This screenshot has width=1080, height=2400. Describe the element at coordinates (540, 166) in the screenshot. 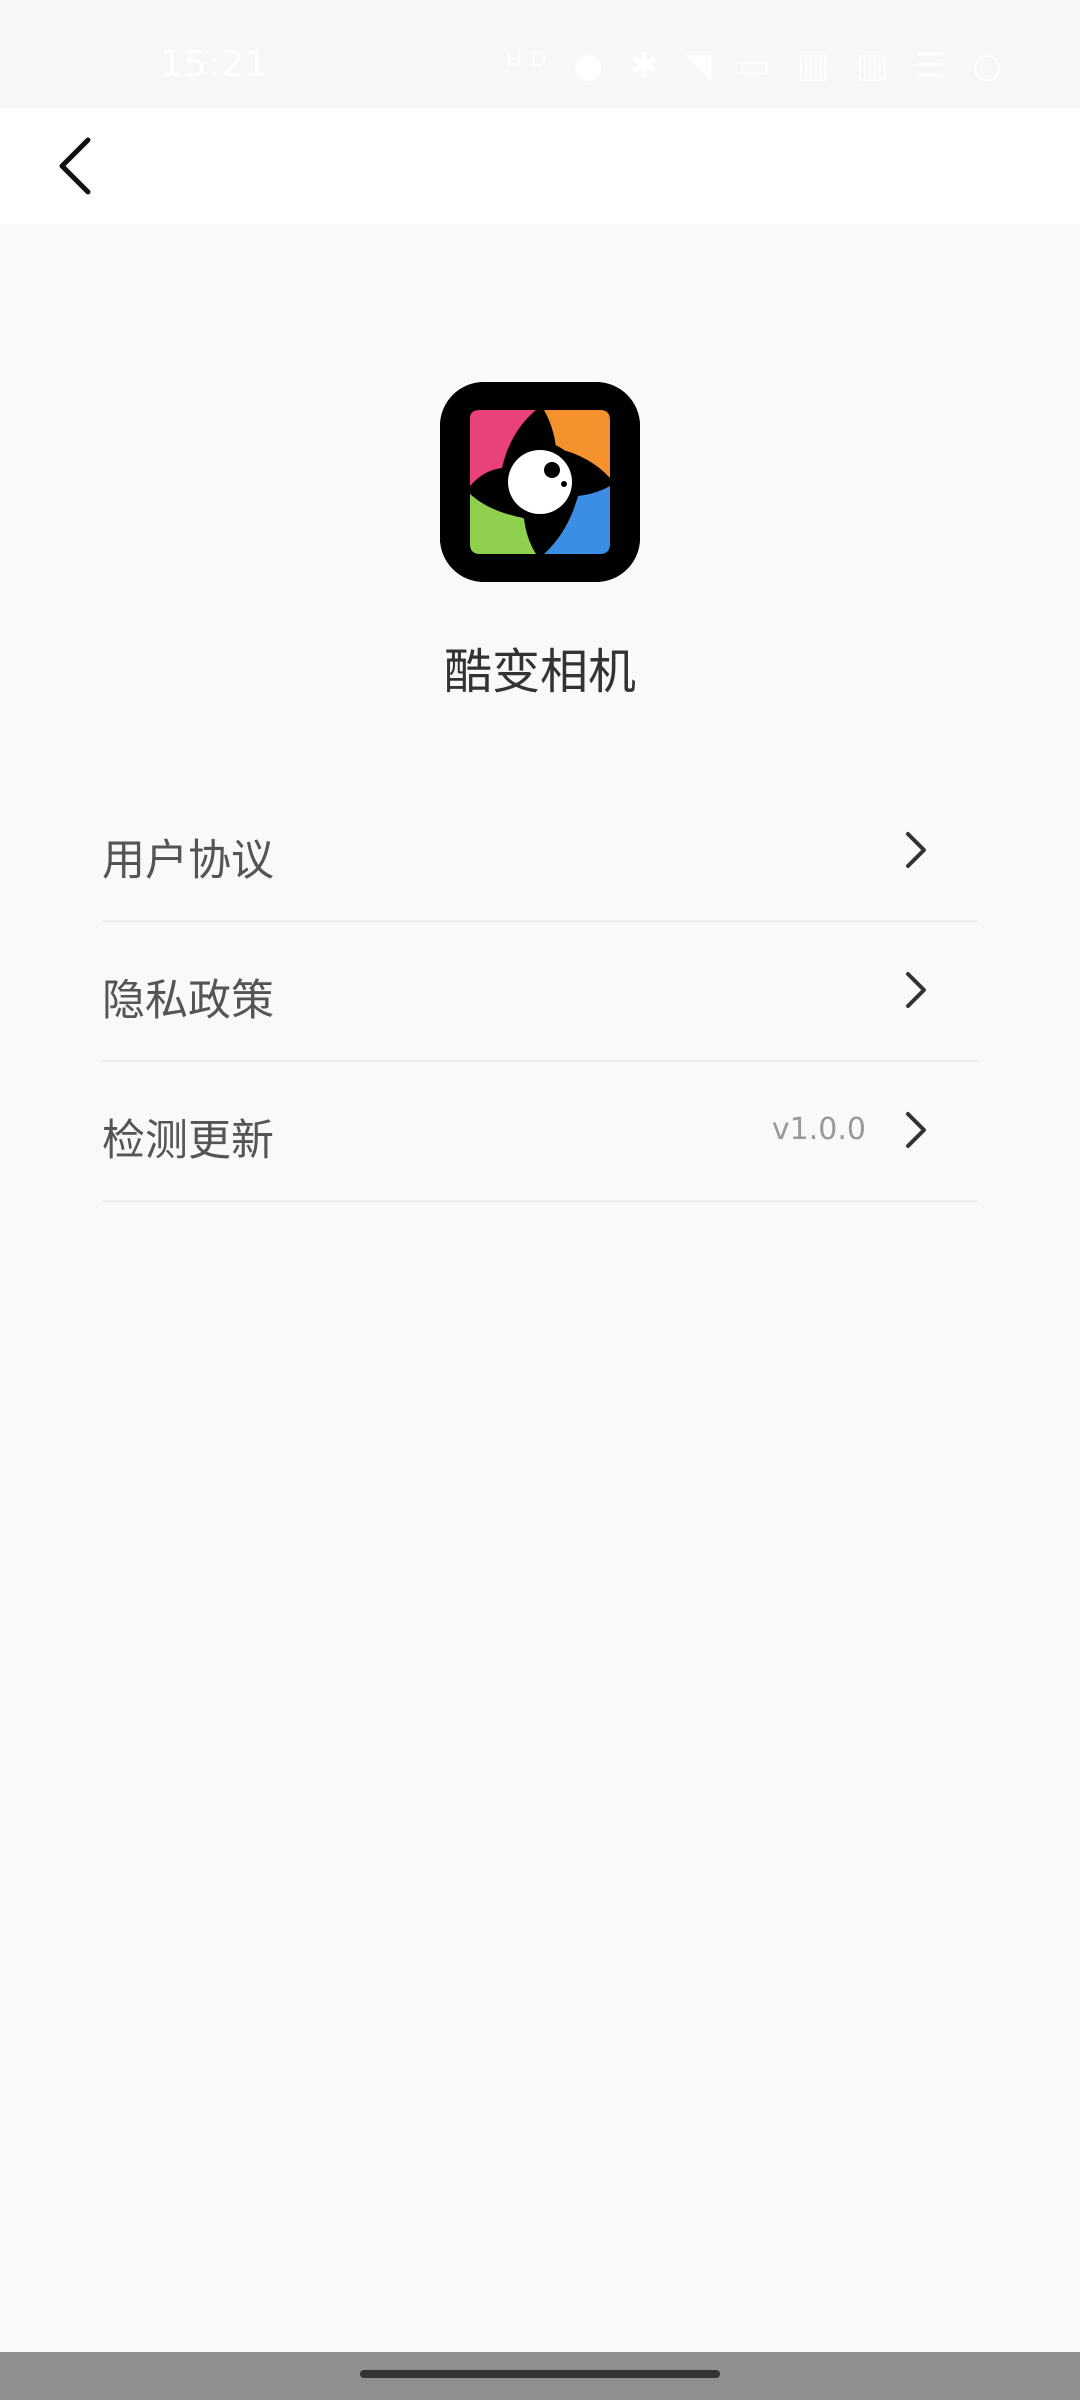

I see `app-bar` at that location.